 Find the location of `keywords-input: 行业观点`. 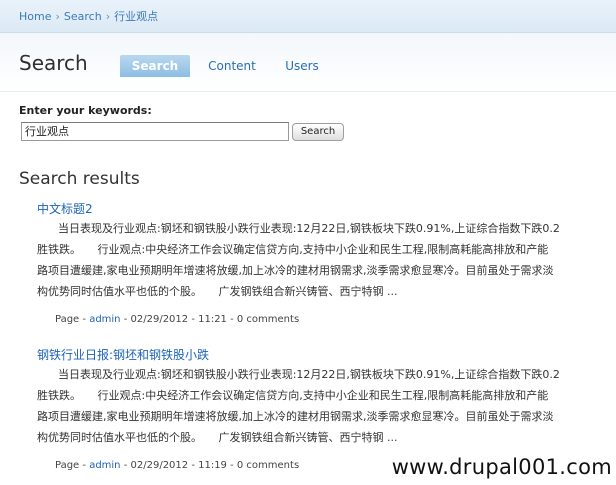

keywords-input: 行业观点 is located at coordinates (155, 131).